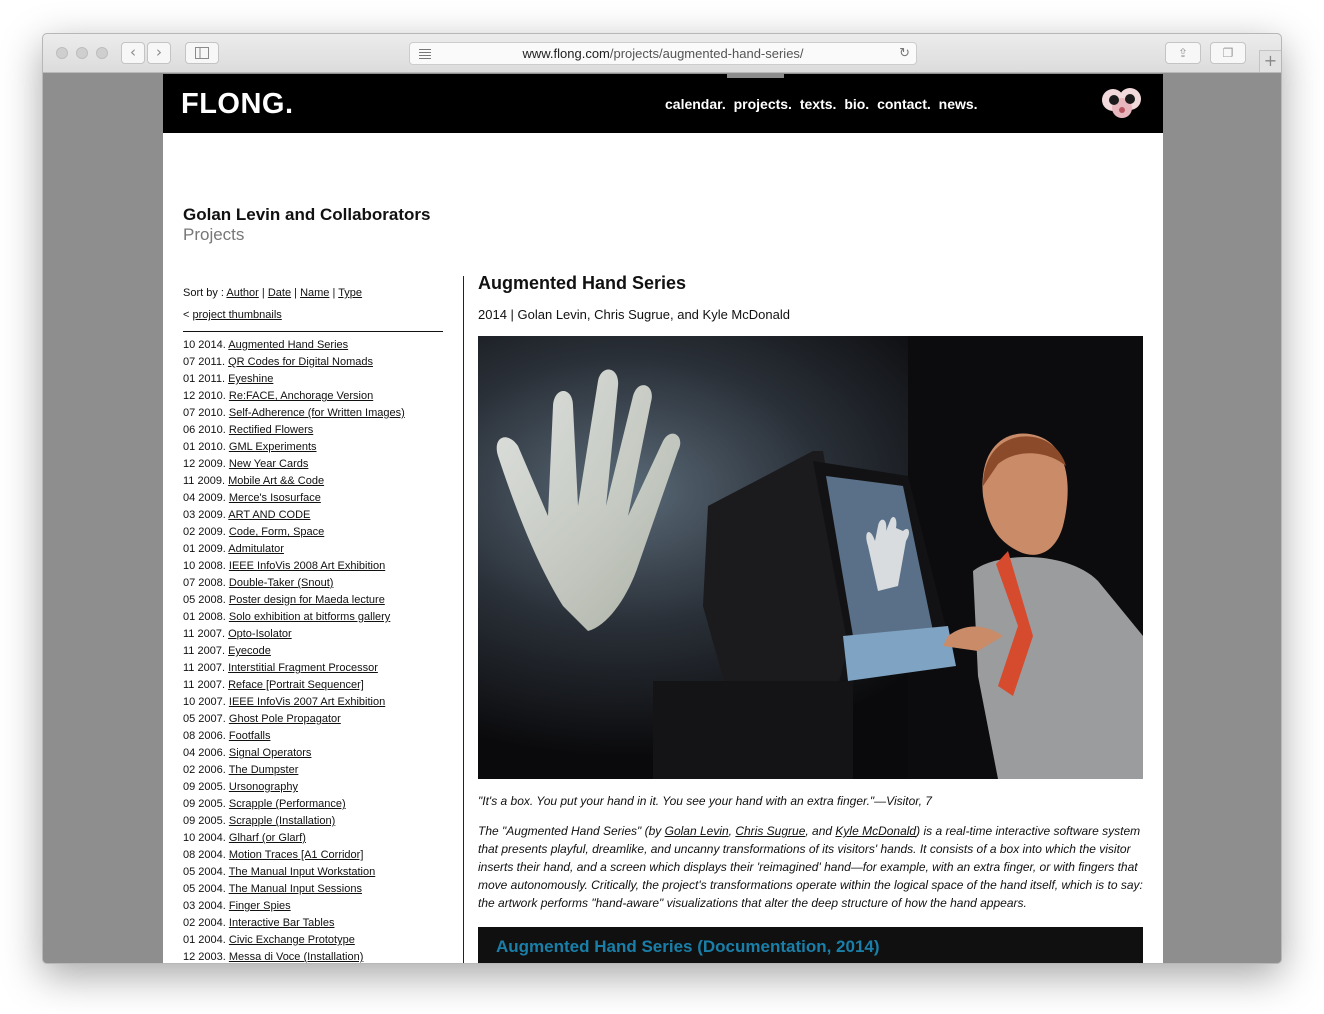 This screenshot has height=1014, width=1324. Describe the element at coordinates (204, 447) in the screenshot. I see `project-date: 01 2010.` at that location.